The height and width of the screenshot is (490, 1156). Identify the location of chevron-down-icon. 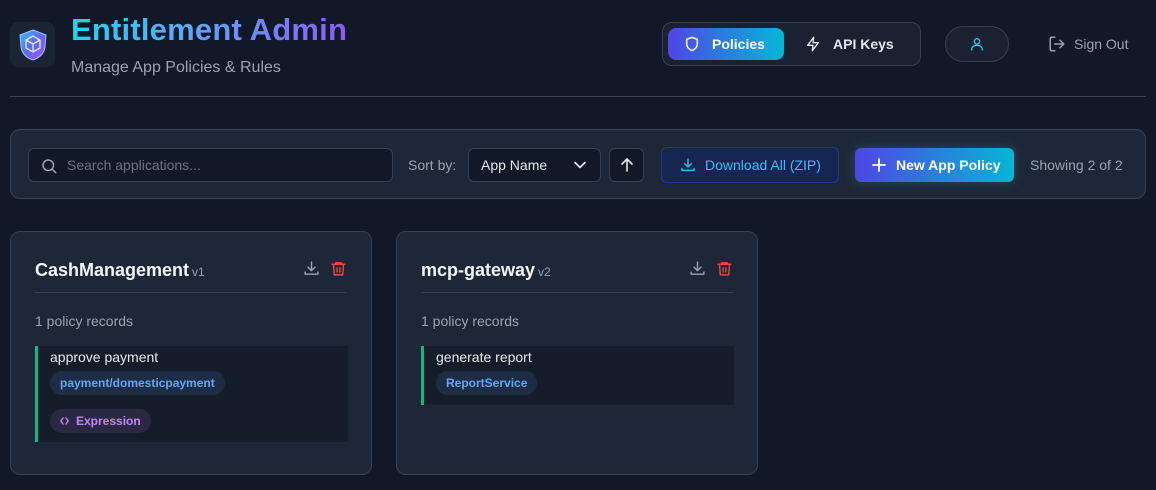
(580, 165).